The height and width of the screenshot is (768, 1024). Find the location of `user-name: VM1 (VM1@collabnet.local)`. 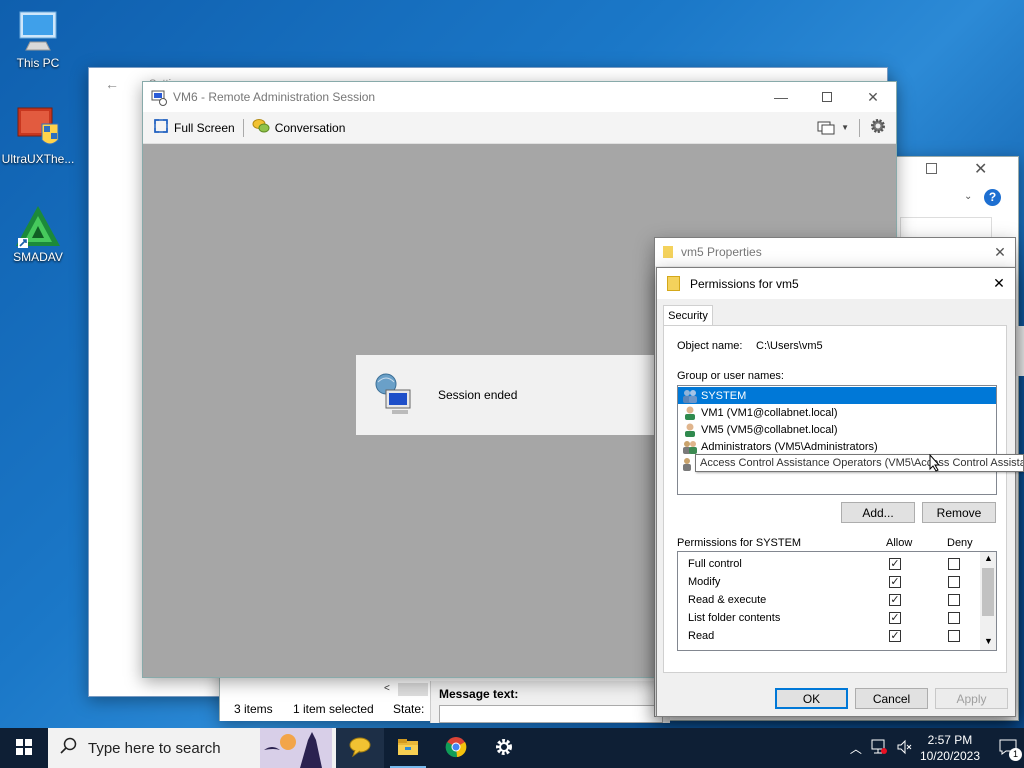

user-name: VM1 (VM1@collabnet.local) is located at coordinates (769, 412).